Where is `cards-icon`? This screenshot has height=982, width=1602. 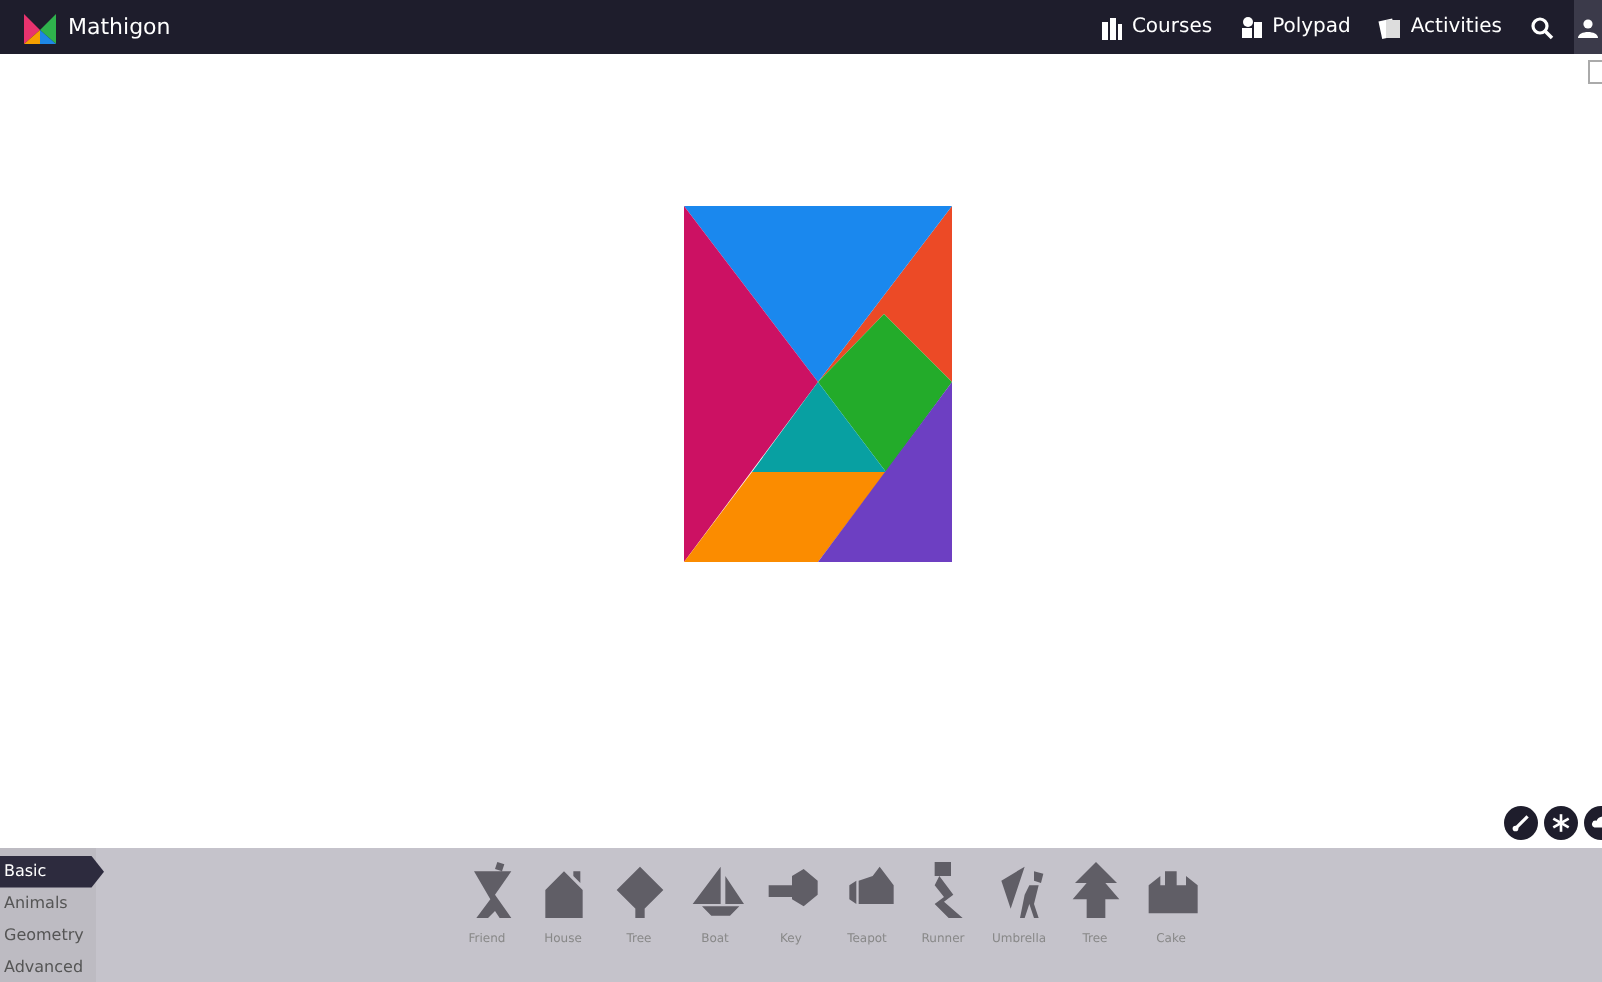
cards-icon is located at coordinates (1390, 27).